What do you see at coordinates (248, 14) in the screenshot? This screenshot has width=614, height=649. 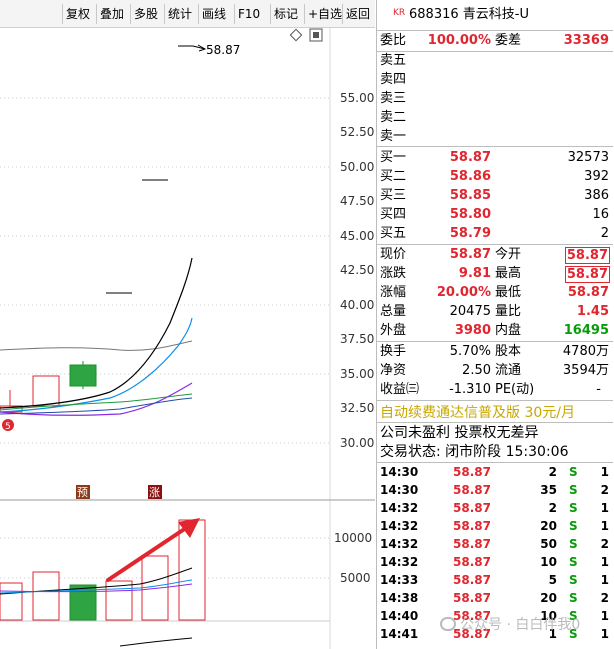 I see `f10-button: F10` at bounding box center [248, 14].